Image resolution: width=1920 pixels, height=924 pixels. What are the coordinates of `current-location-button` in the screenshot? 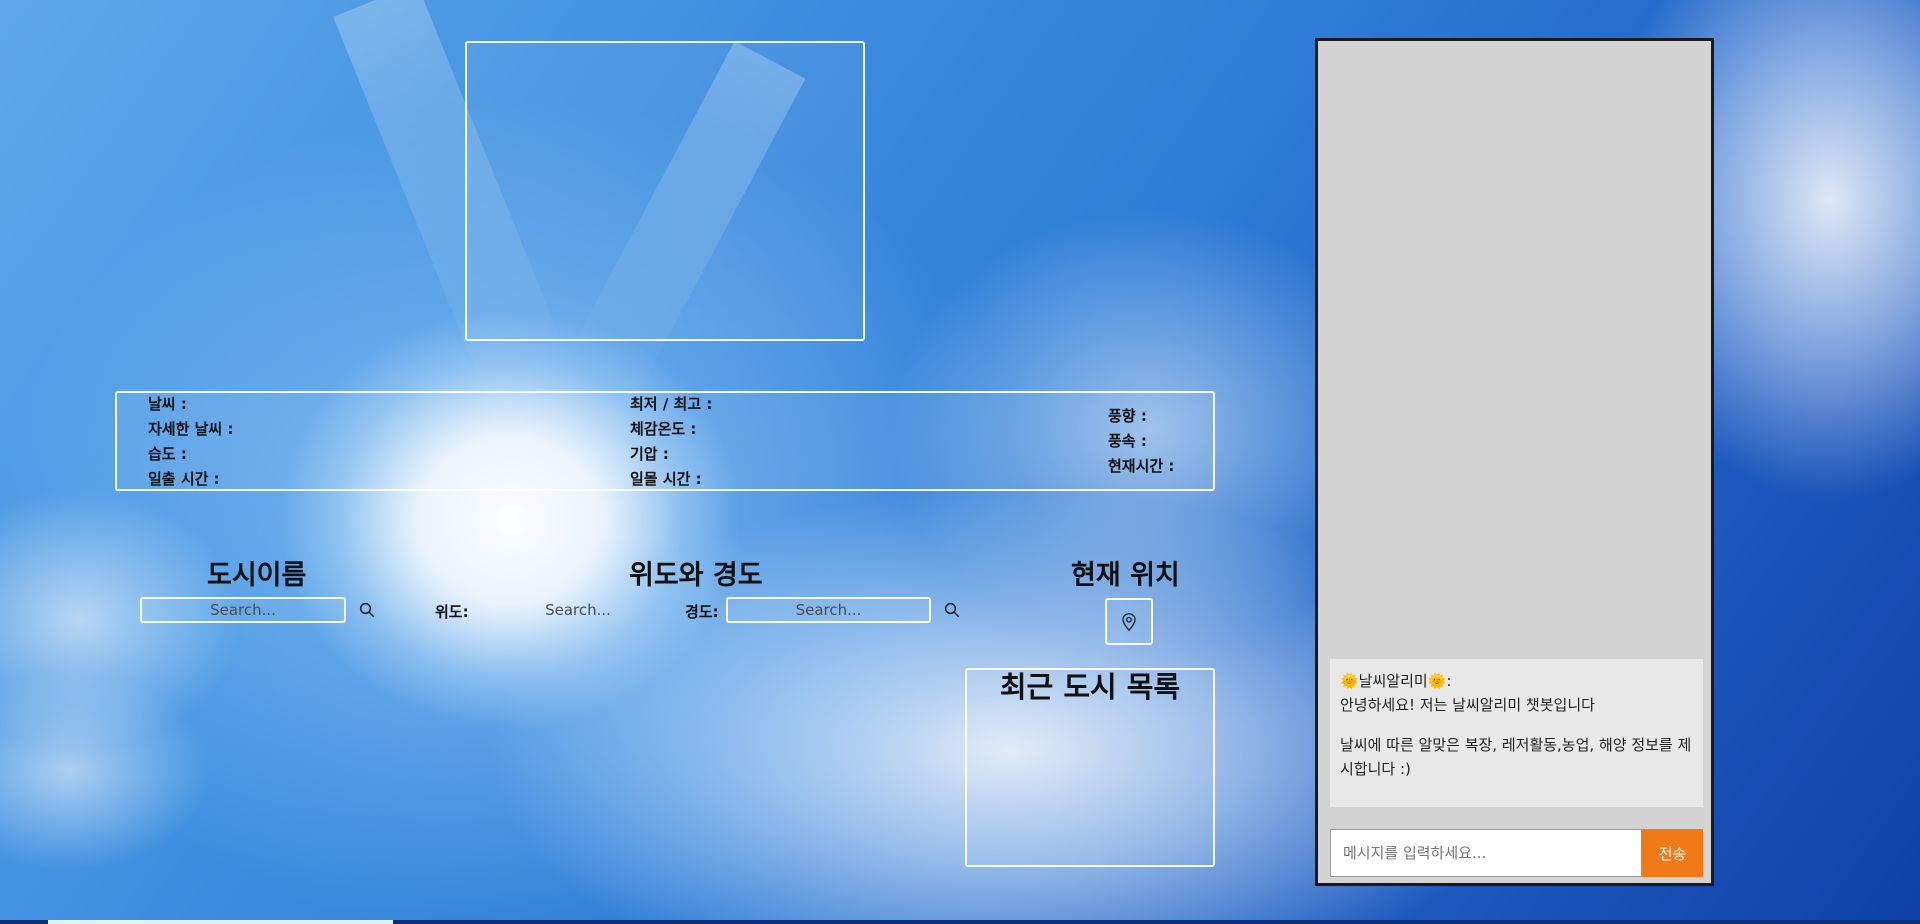 It's located at (1129, 621).